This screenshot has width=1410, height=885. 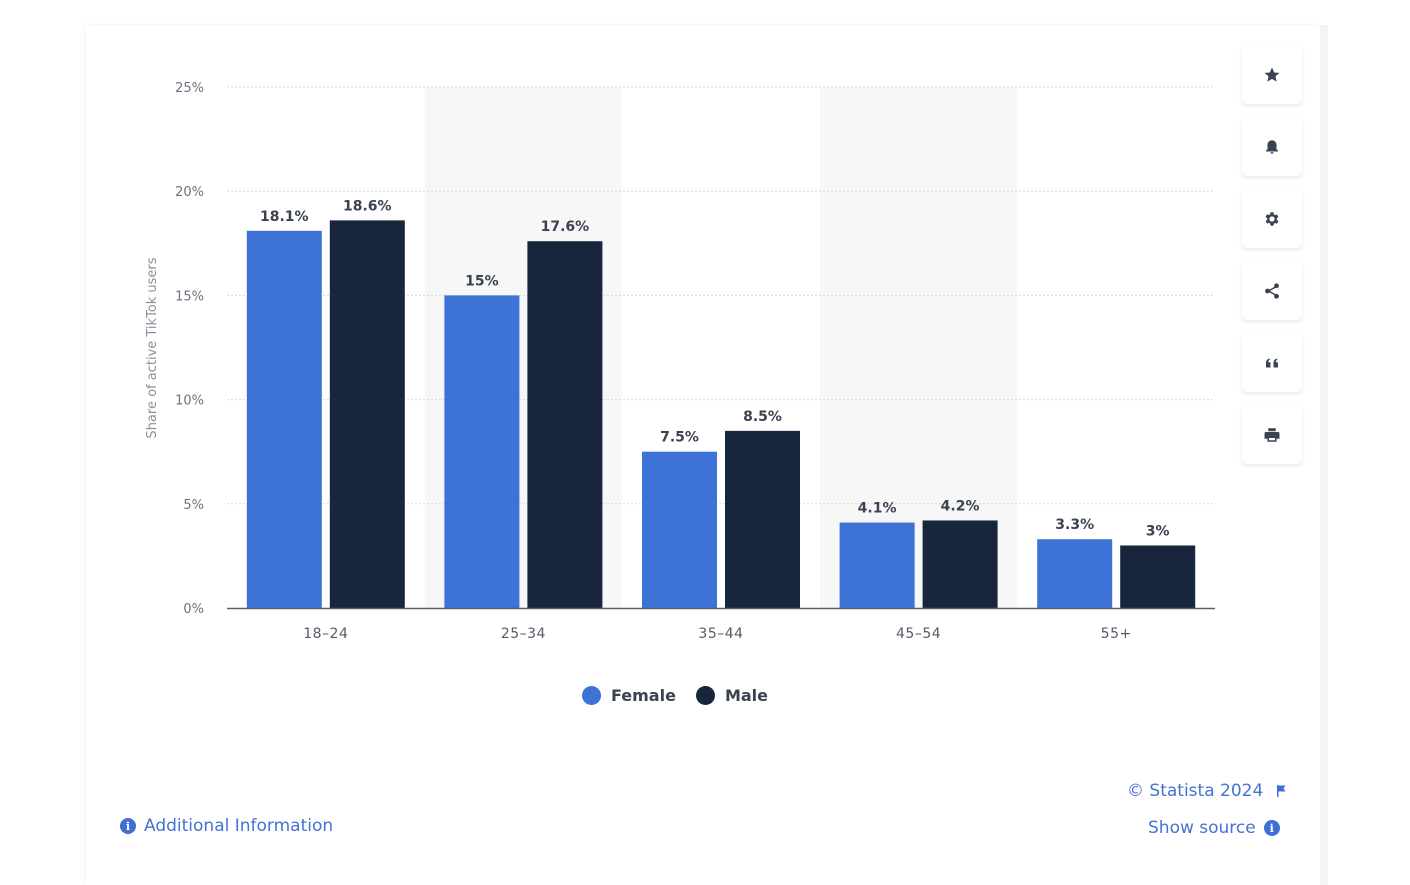 I want to click on y-tick-label: 25%, so click(x=189, y=88).